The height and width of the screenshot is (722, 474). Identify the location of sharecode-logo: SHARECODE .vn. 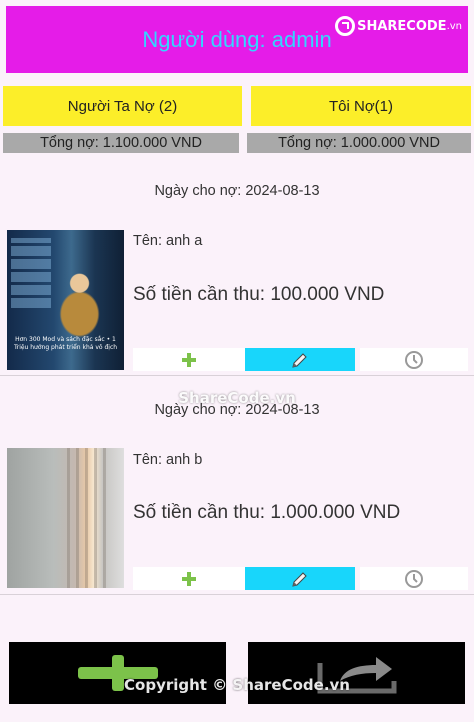
(398, 26).